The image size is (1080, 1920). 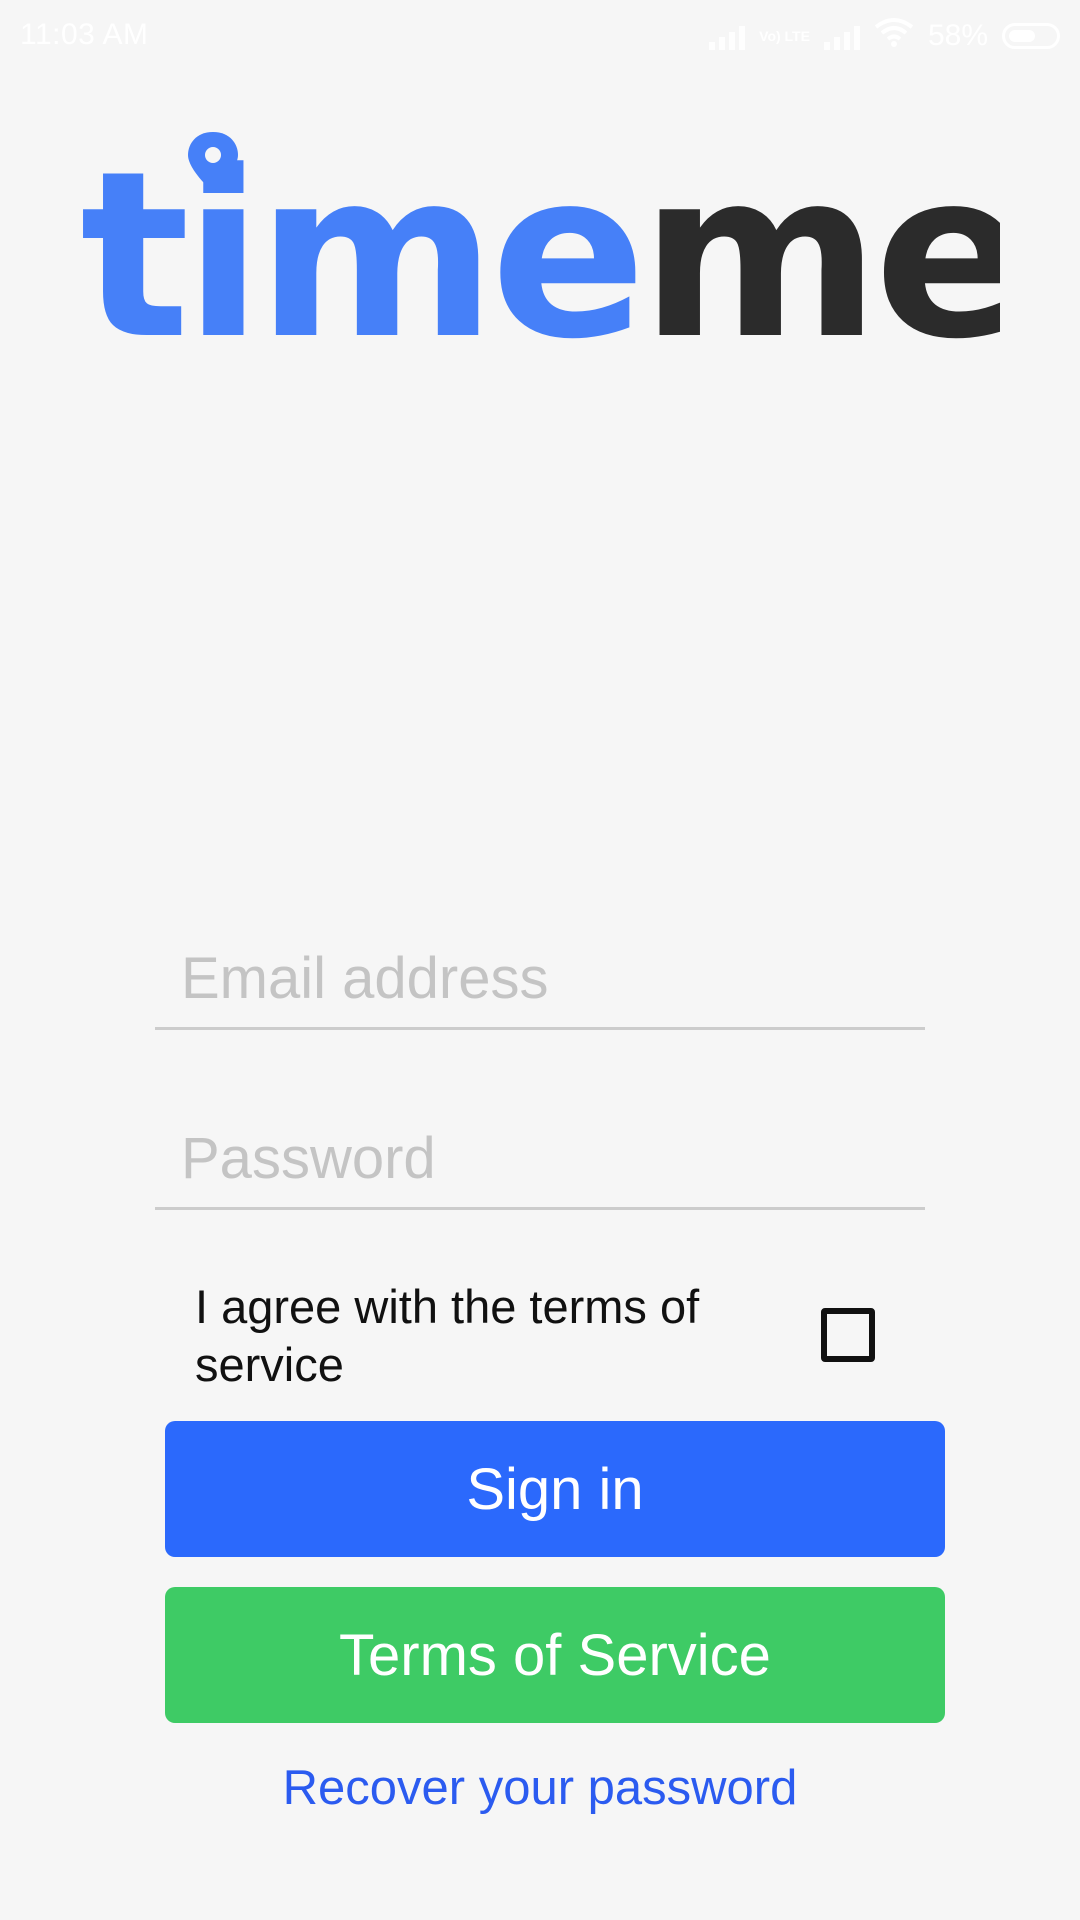 What do you see at coordinates (447, 1335) in the screenshot?
I see `terms-agreement-label: I agree with the terms of service` at bounding box center [447, 1335].